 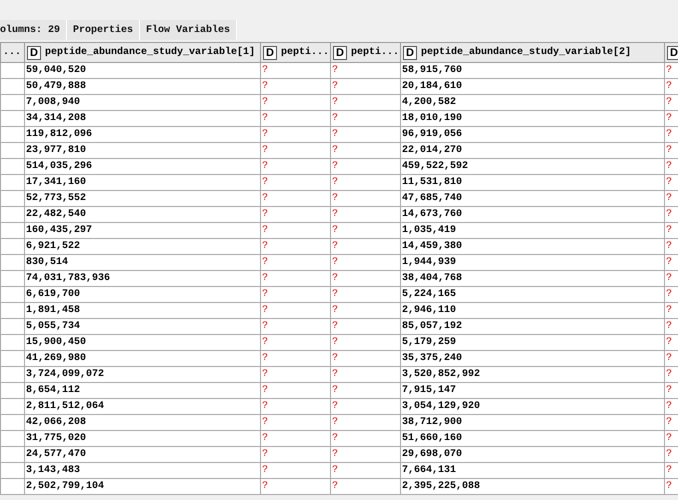 I want to click on table-cell: 22,482,540, so click(x=56, y=214).